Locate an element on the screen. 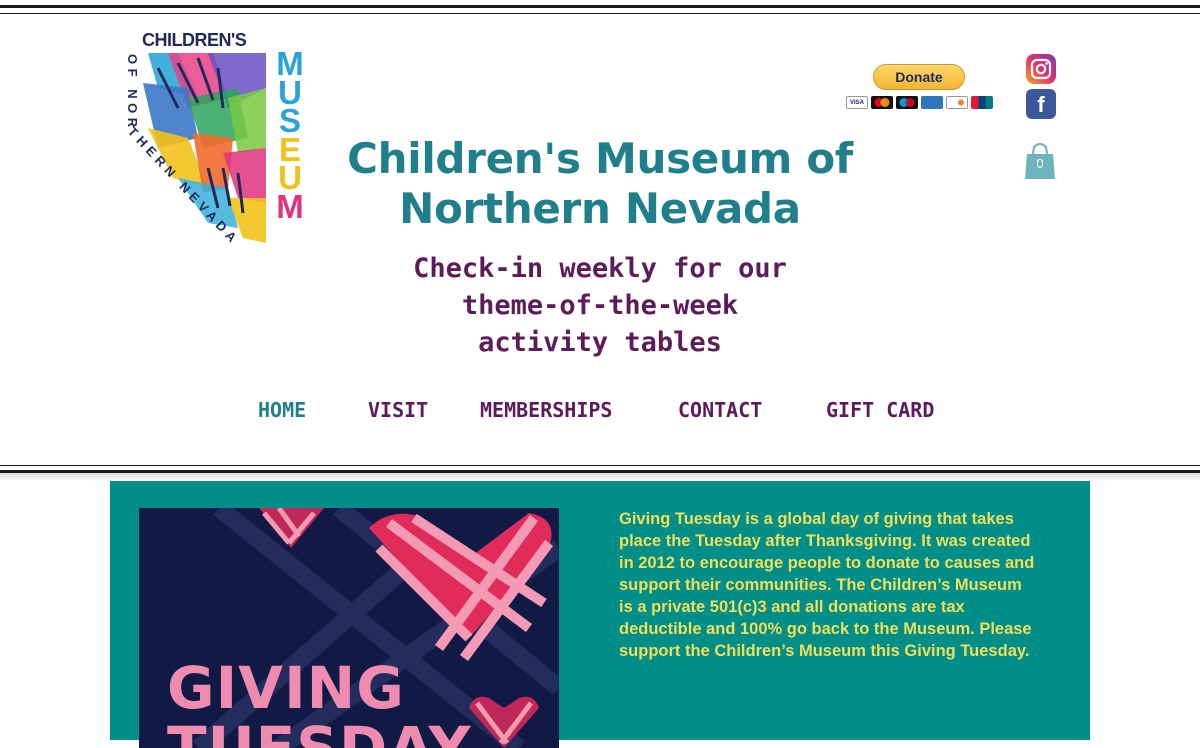 This screenshot has height=748, width=1200. visa-card-icon: VISA is located at coordinates (857, 102).